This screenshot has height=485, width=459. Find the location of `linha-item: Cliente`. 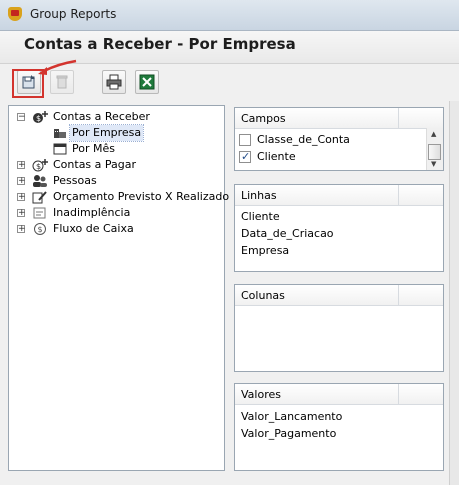

linha-item: Cliente is located at coordinates (260, 216).